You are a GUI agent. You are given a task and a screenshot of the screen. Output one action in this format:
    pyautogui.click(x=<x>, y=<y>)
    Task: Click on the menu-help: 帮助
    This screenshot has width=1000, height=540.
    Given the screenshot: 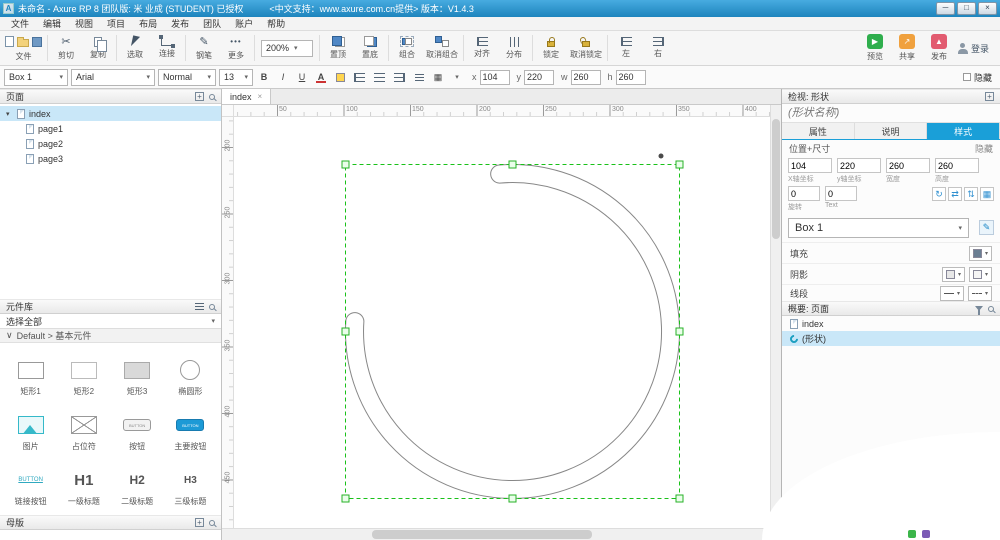 What is the action you would take?
    pyautogui.click(x=276, y=24)
    